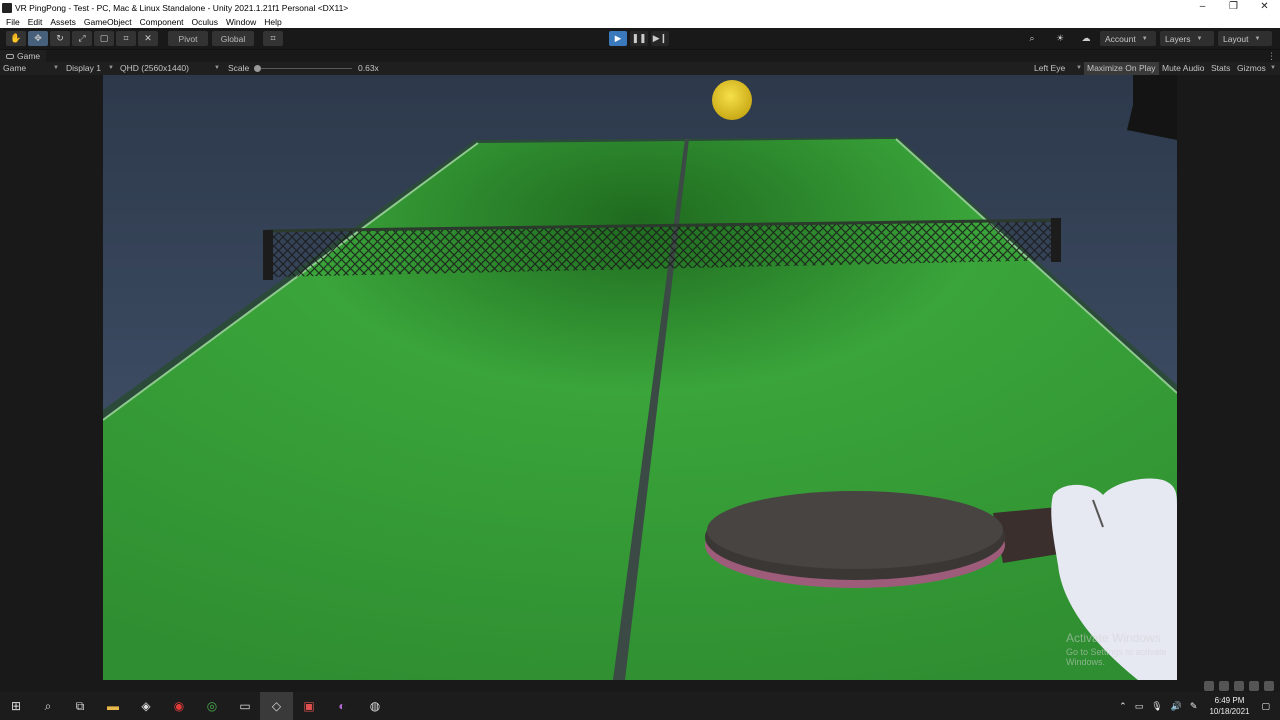 This screenshot has height=720, width=1280. I want to click on menu-edit: Edit, so click(35, 22).